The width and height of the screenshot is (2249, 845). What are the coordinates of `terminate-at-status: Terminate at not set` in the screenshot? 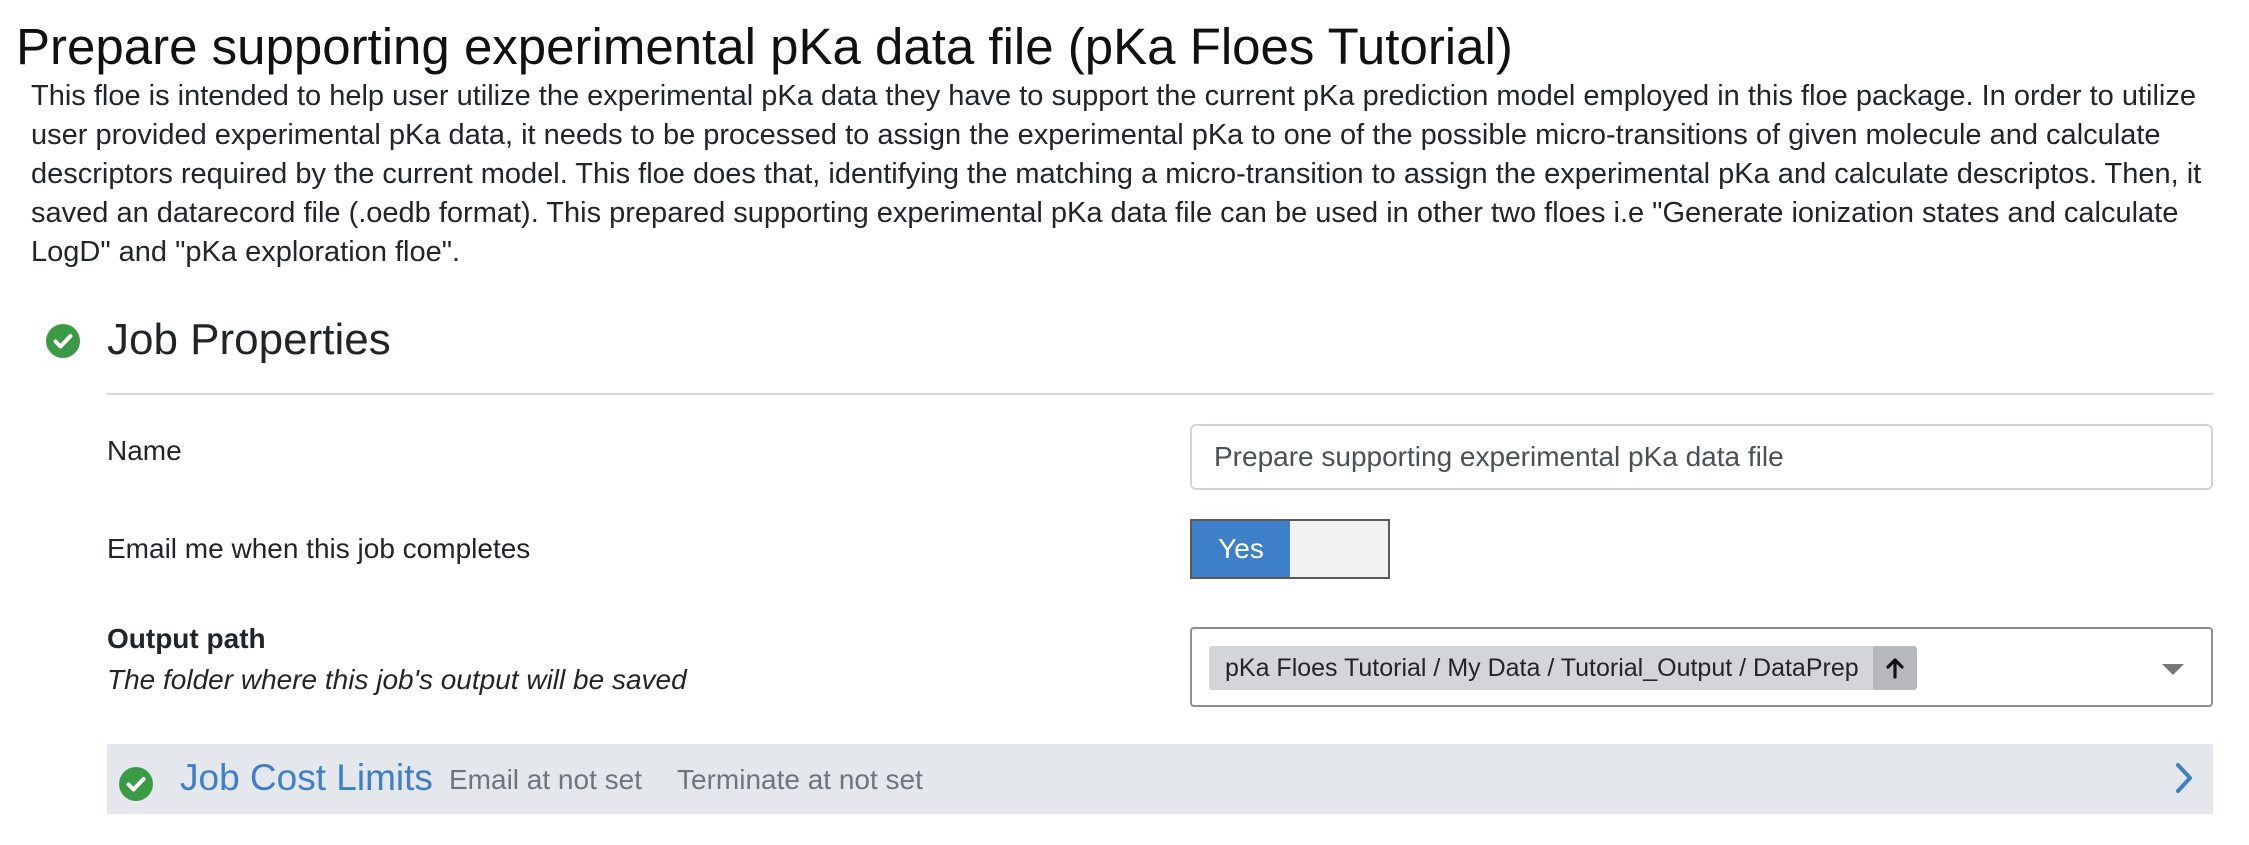 It's located at (800, 779).